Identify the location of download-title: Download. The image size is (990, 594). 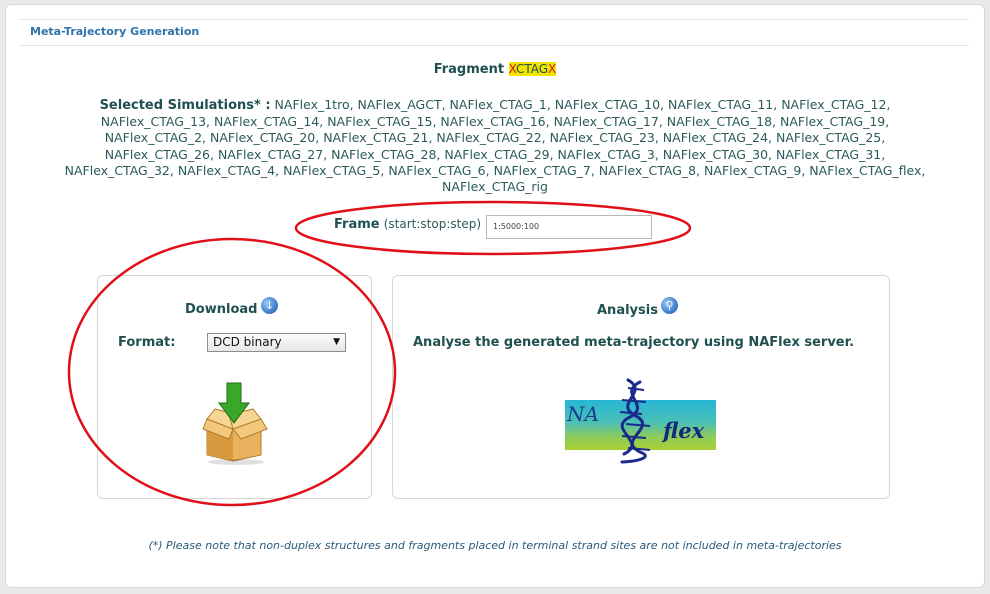
(221, 309).